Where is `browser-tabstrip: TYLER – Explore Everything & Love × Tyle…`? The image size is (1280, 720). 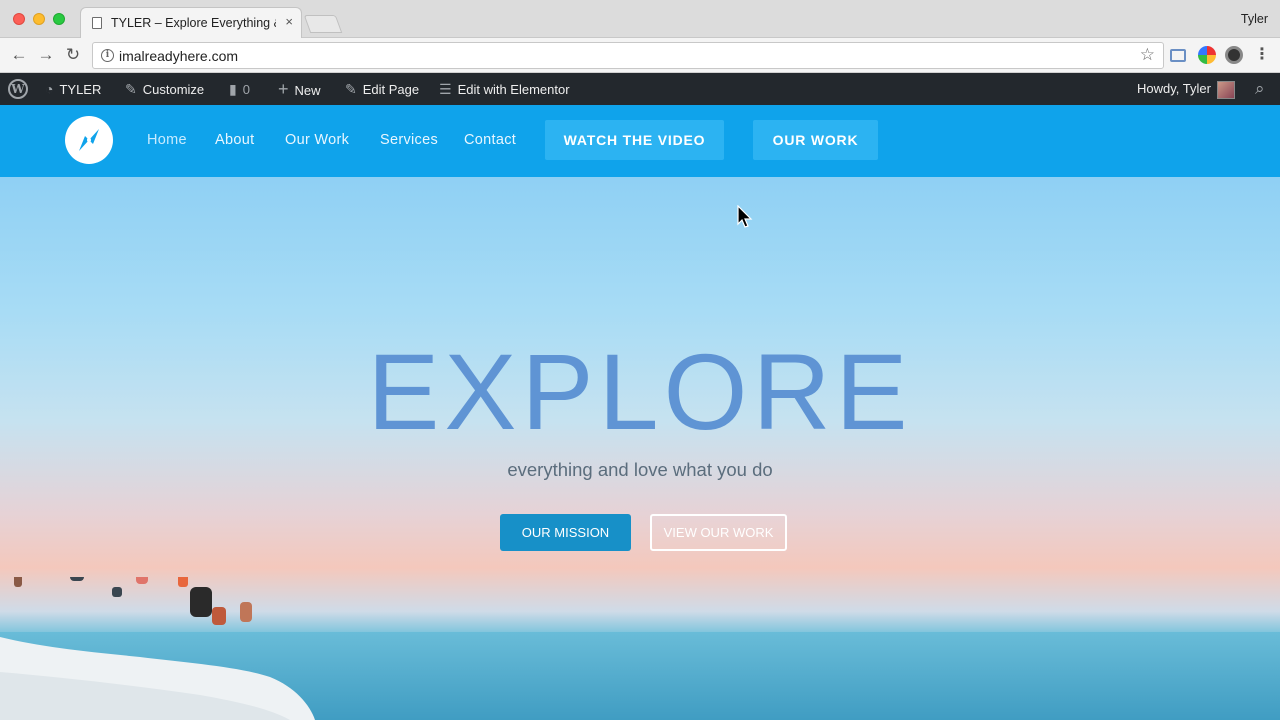
browser-tabstrip: TYLER – Explore Everything & Love × Tyle… is located at coordinates (640, 19).